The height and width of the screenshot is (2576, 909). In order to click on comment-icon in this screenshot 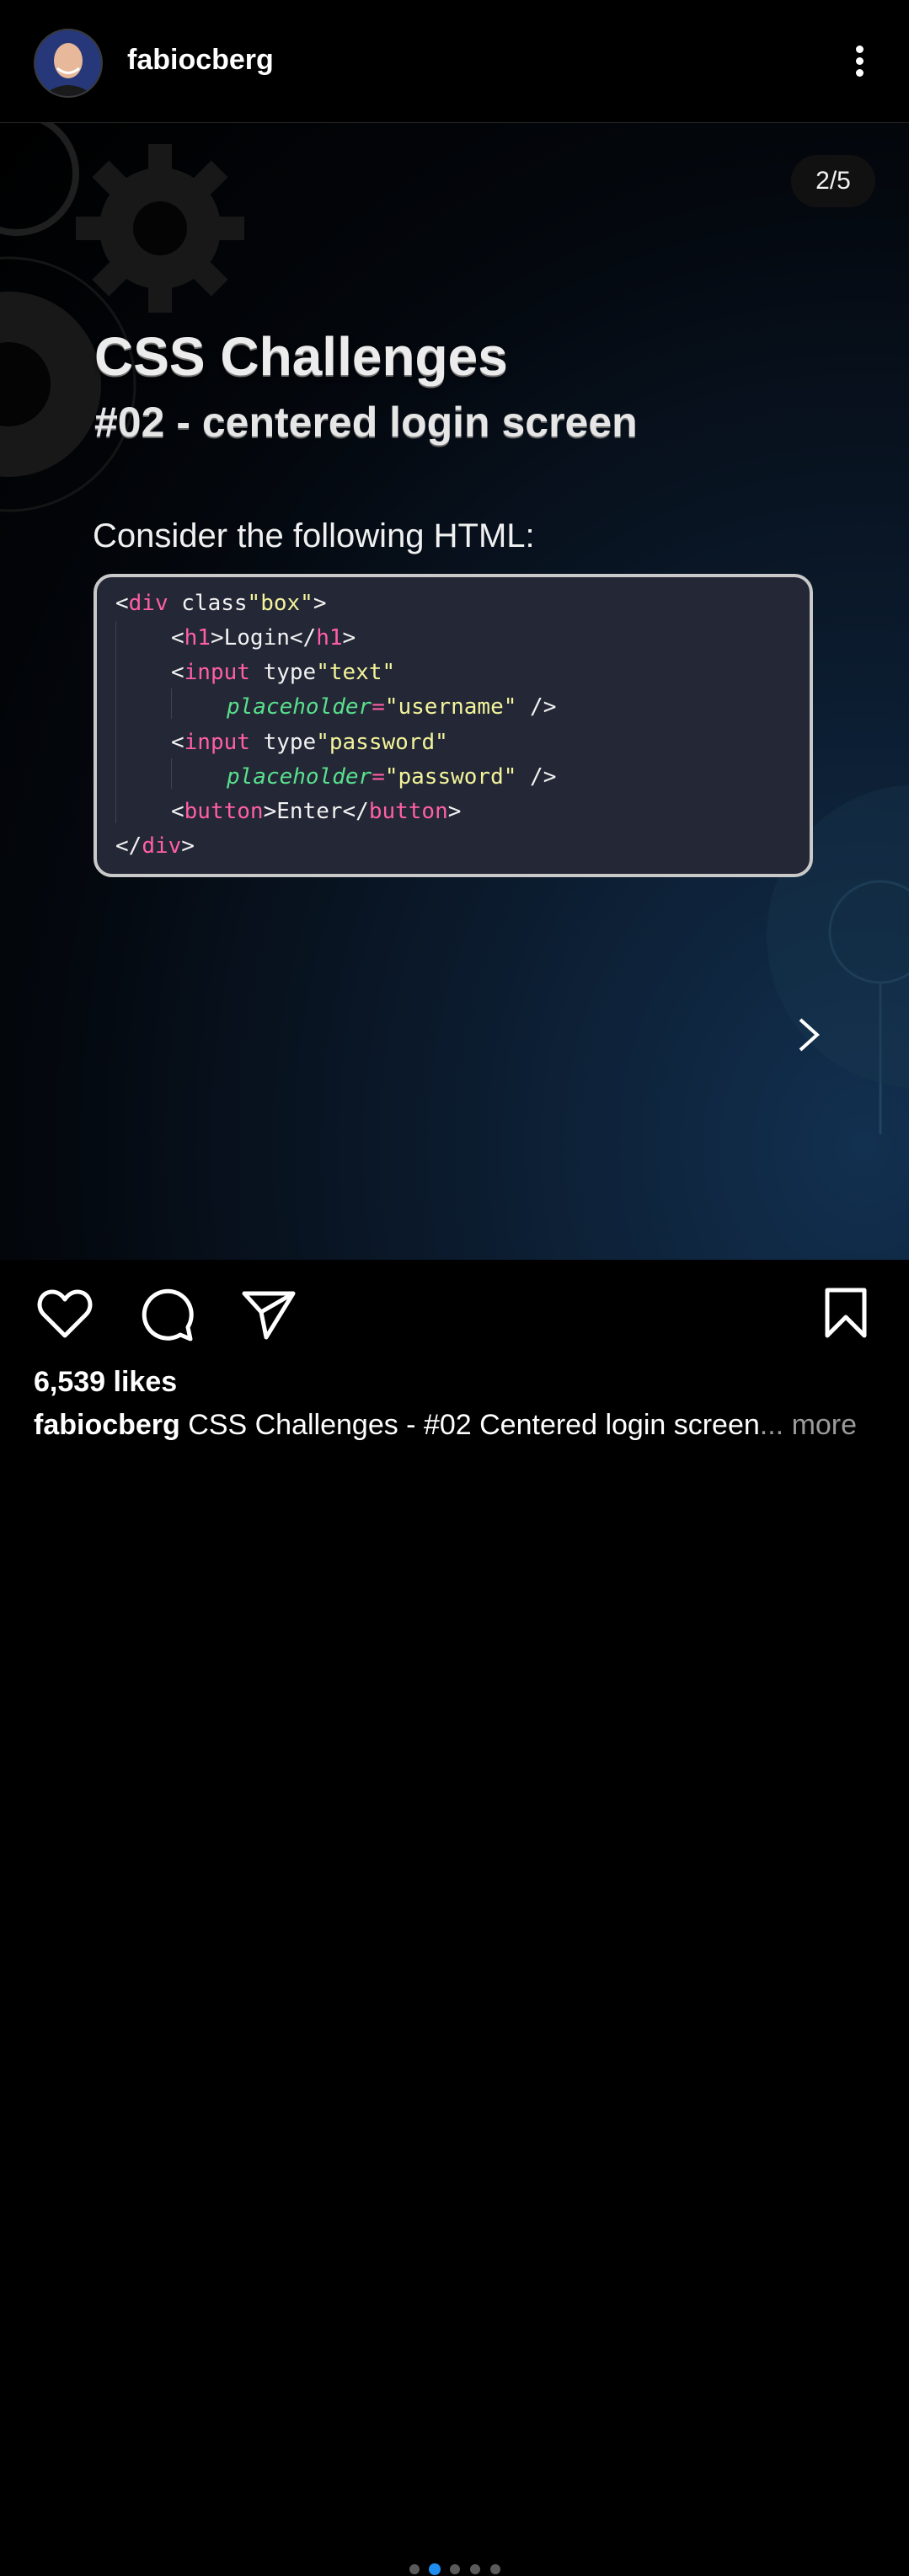, I will do `click(167, 1315)`.